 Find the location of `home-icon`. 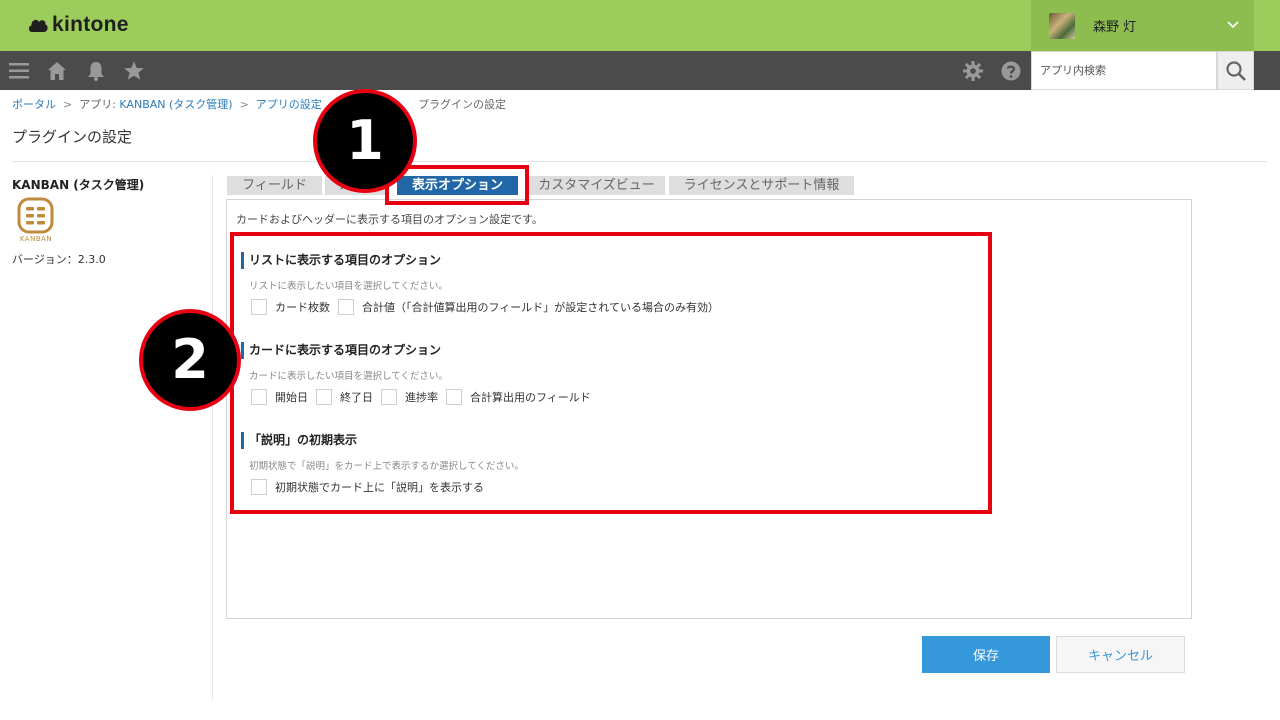

home-icon is located at coordinates (57, 71).